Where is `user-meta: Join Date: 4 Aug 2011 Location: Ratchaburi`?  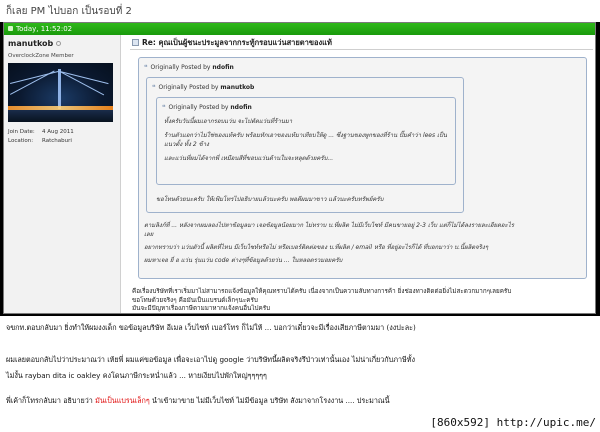 user-meta: Join Date: 4 Aug 2011 Location: Ratchaburi is located at coordinates (62, 137).